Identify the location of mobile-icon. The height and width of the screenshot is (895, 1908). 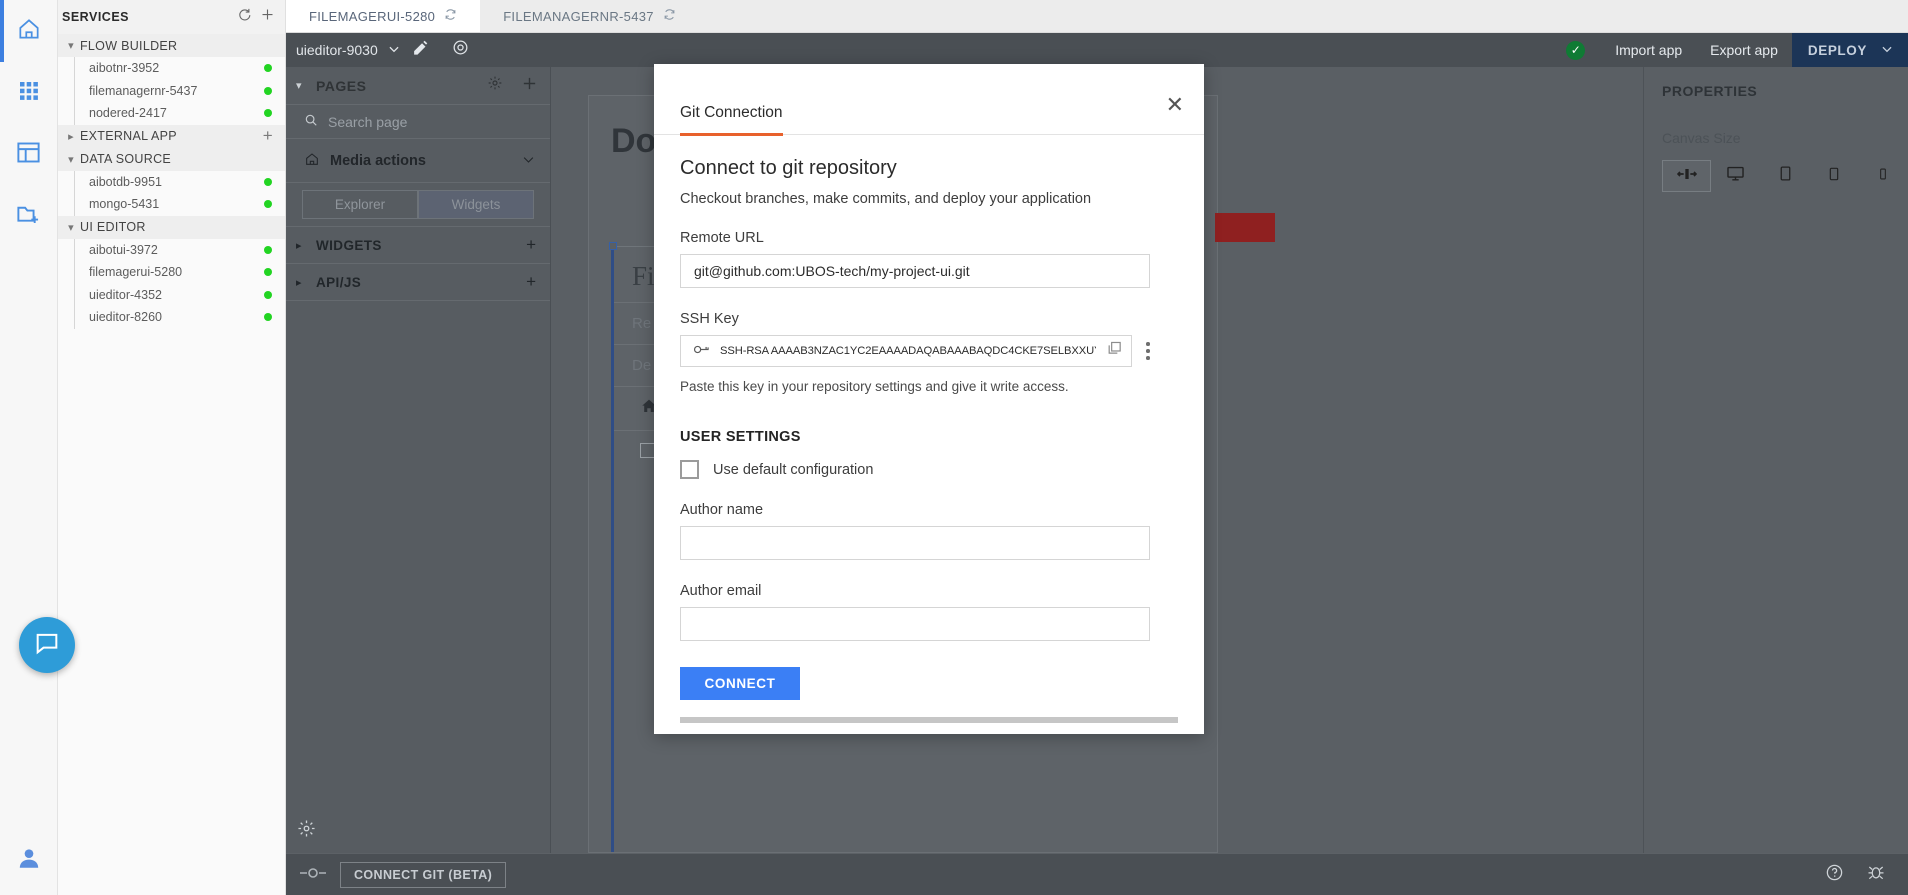
(1883, 176).